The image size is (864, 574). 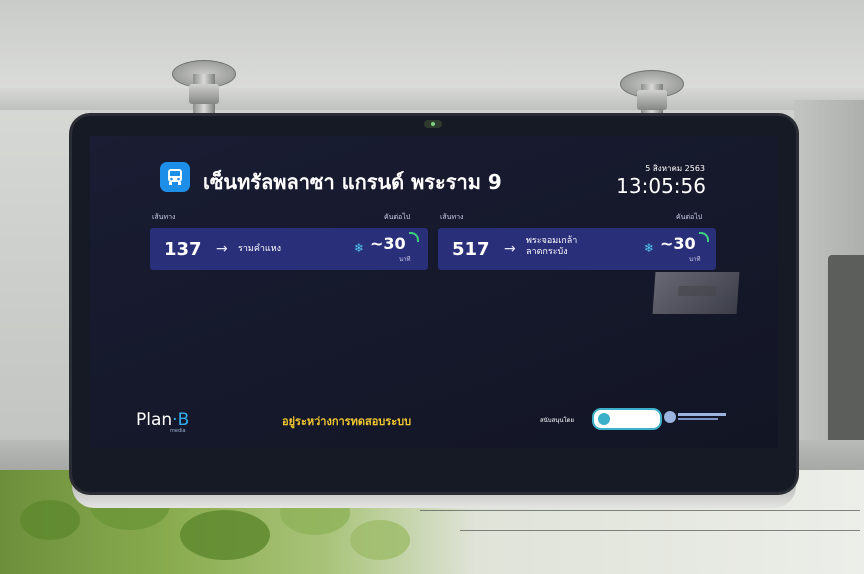 I want to click on route-number: 137, so click(x=183, y=249).